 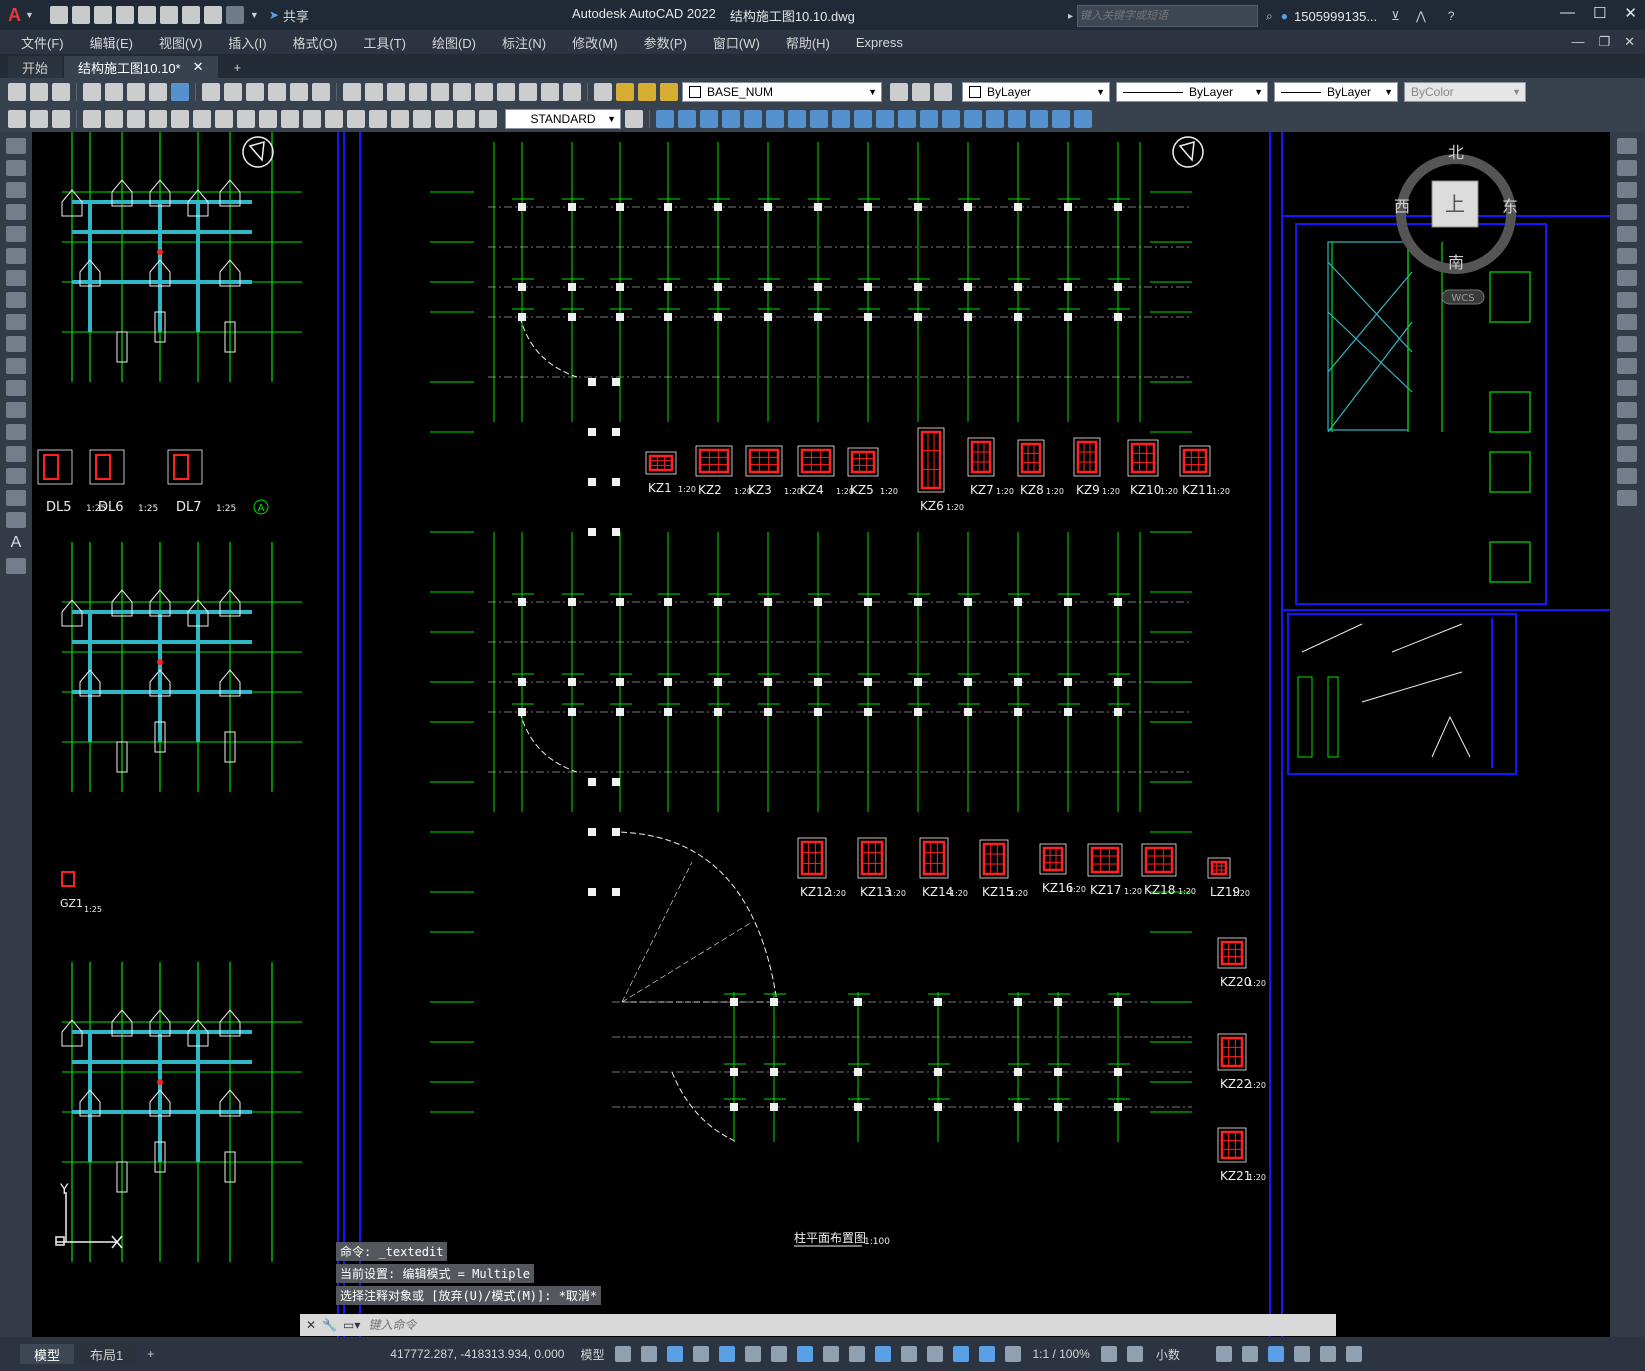 I want to click on dim-update-icon, so click(x=488, y=119).